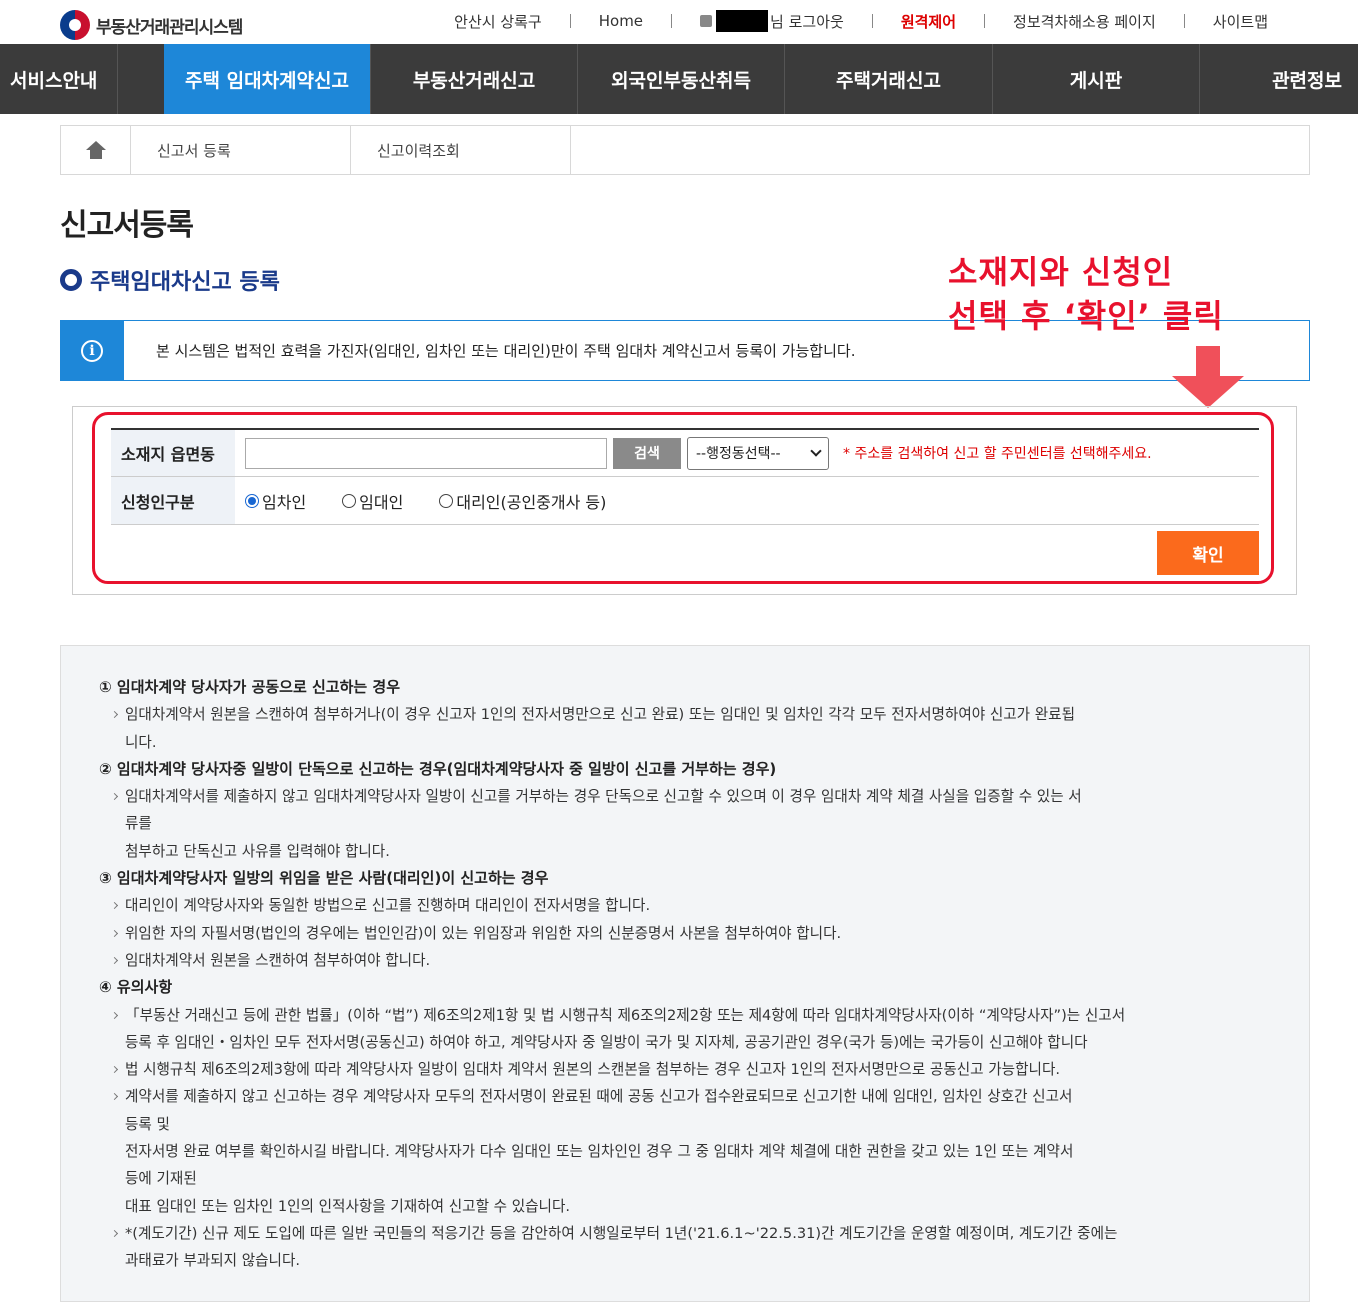 Image resolution: width=1358 pixels, height=1312 pixels. What do you see at coordinates (147, 1124) in the screenshot?
I see `guide-line: 등록 및` at bounding box center [147, 1124].